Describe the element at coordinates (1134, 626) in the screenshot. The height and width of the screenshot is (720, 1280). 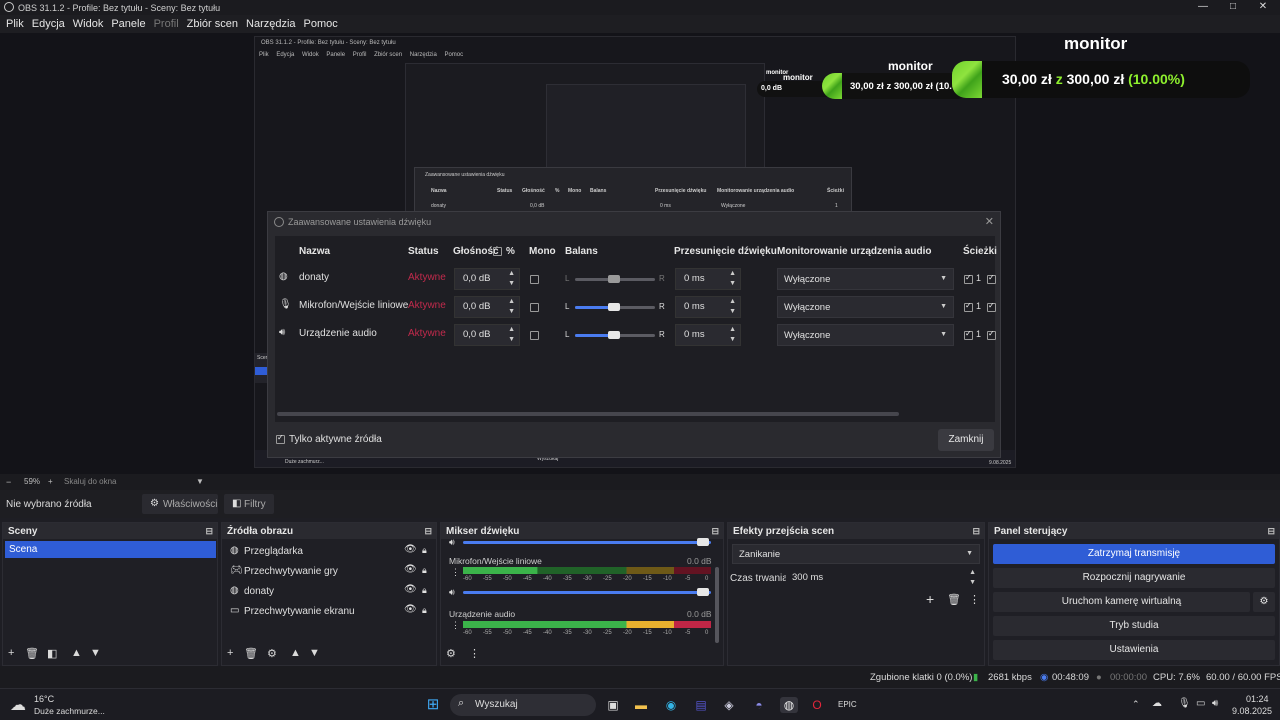
I see `studio-mode-button: Tryb studia` at that location.